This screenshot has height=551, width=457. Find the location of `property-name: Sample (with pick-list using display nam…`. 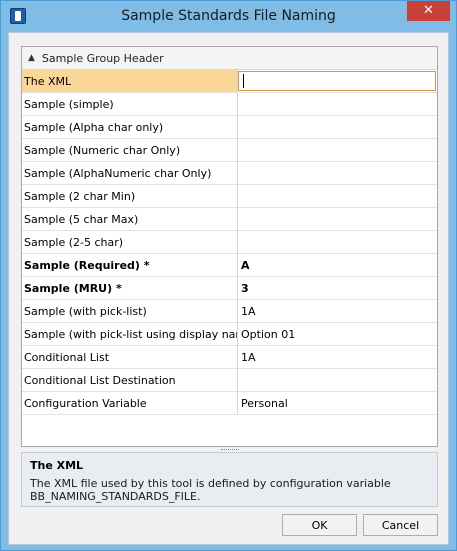

property-name: Sample (with pick-list using display nam… is located at coordinates (130, 334).